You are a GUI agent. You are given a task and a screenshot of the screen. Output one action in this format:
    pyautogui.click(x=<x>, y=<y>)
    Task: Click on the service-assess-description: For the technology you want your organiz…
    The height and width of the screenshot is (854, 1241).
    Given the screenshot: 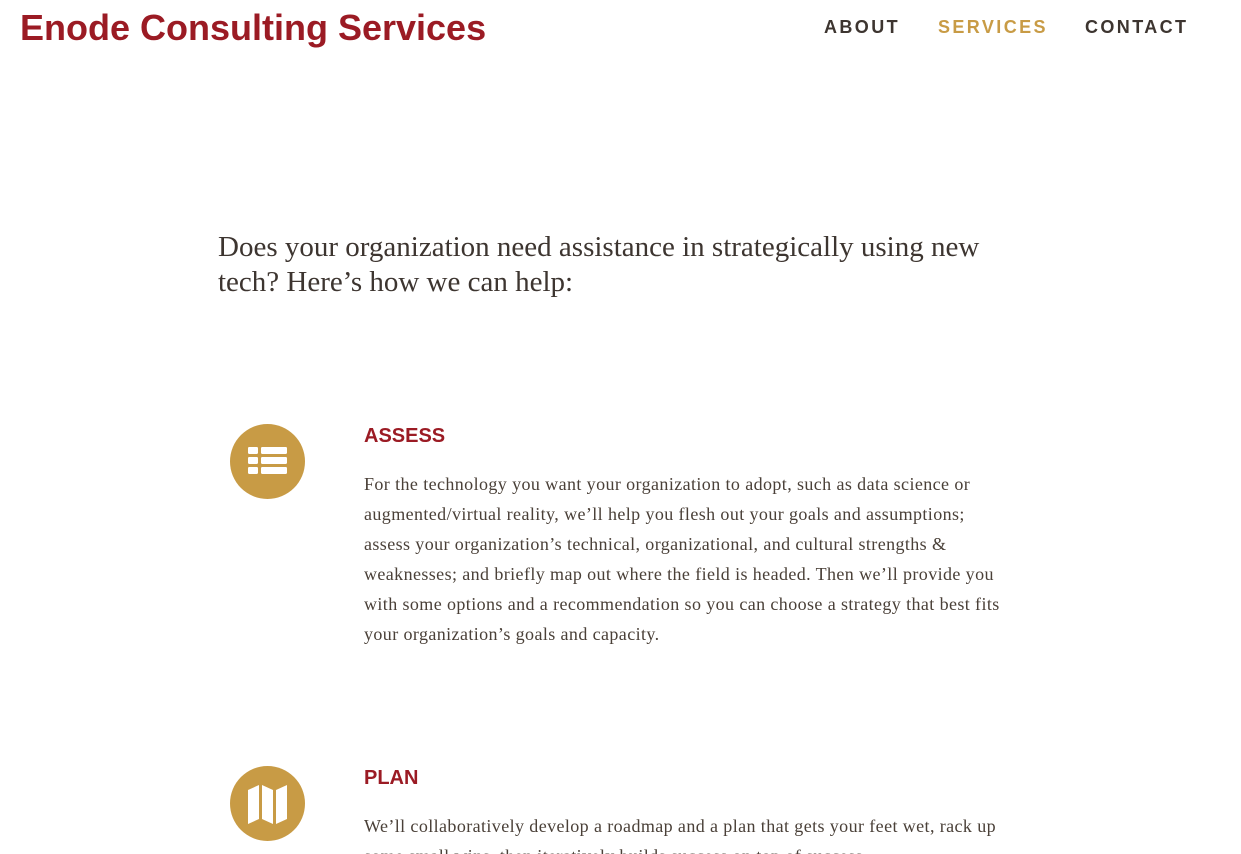 What is the action you would take?
    pyautogui.click(x=682, y=559)
    